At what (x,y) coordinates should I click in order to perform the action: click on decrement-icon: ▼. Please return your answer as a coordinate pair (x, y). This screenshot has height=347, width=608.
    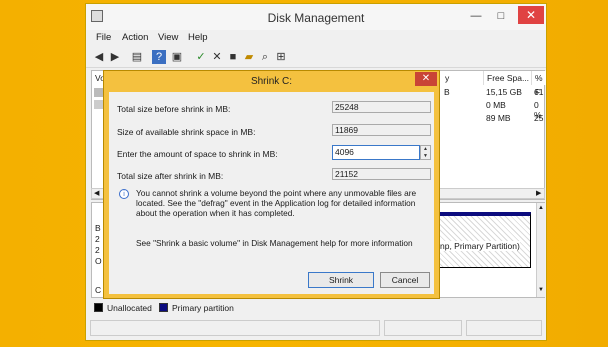
    Looking at the image, I should click on (425, 156).